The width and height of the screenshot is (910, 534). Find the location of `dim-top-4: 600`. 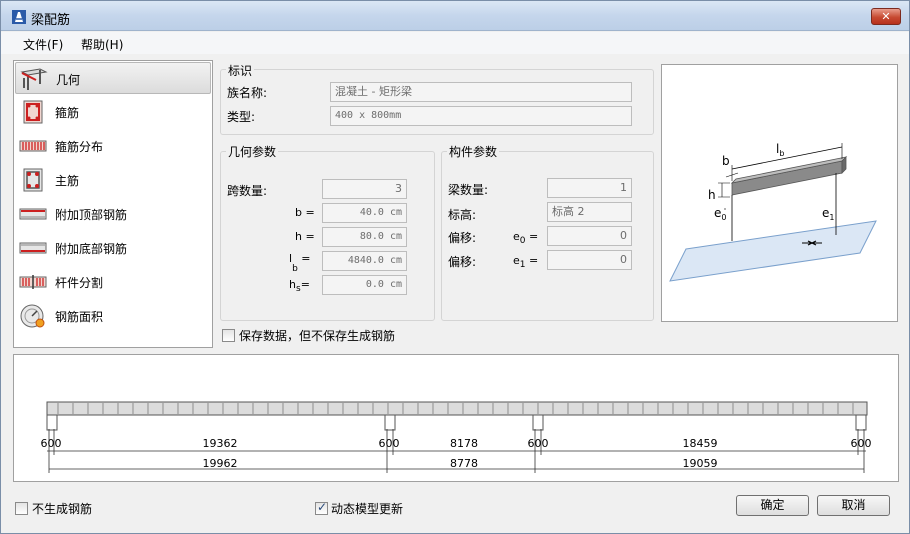

dim-top-4: 600 is located at coordinates (538, 443).